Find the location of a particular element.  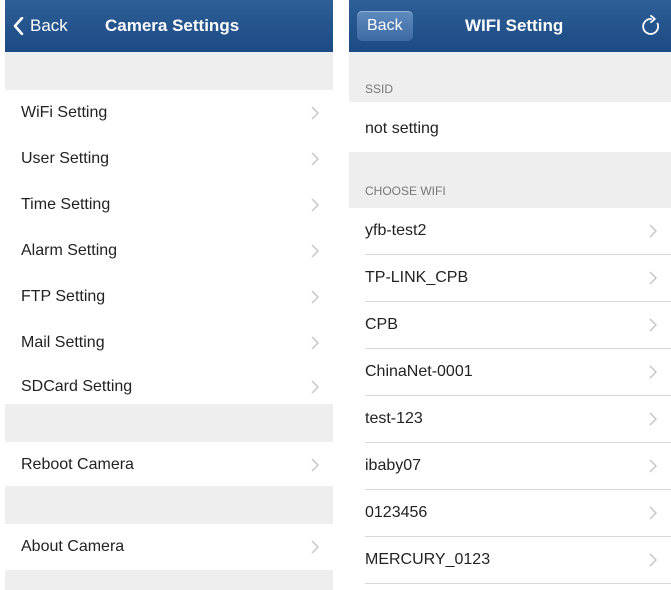

about-camera-button: About Camera is located at coordinates (169, 547).